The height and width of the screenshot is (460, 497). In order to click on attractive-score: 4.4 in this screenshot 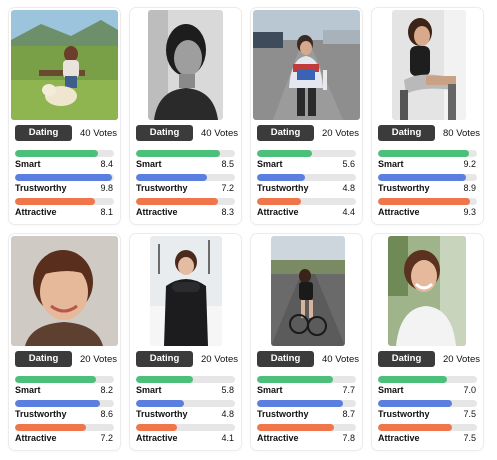, I will do `click(348, 212)`.